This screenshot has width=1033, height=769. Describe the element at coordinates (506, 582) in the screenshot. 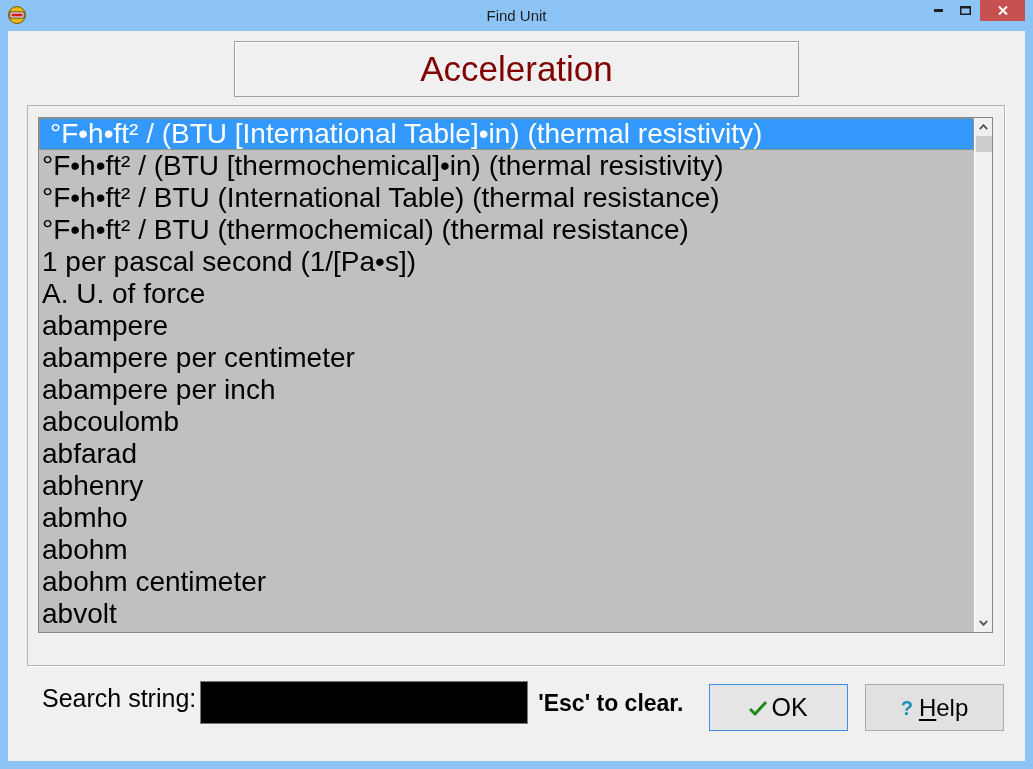

I see `unit-list-item: abohm centimeter` at that location.